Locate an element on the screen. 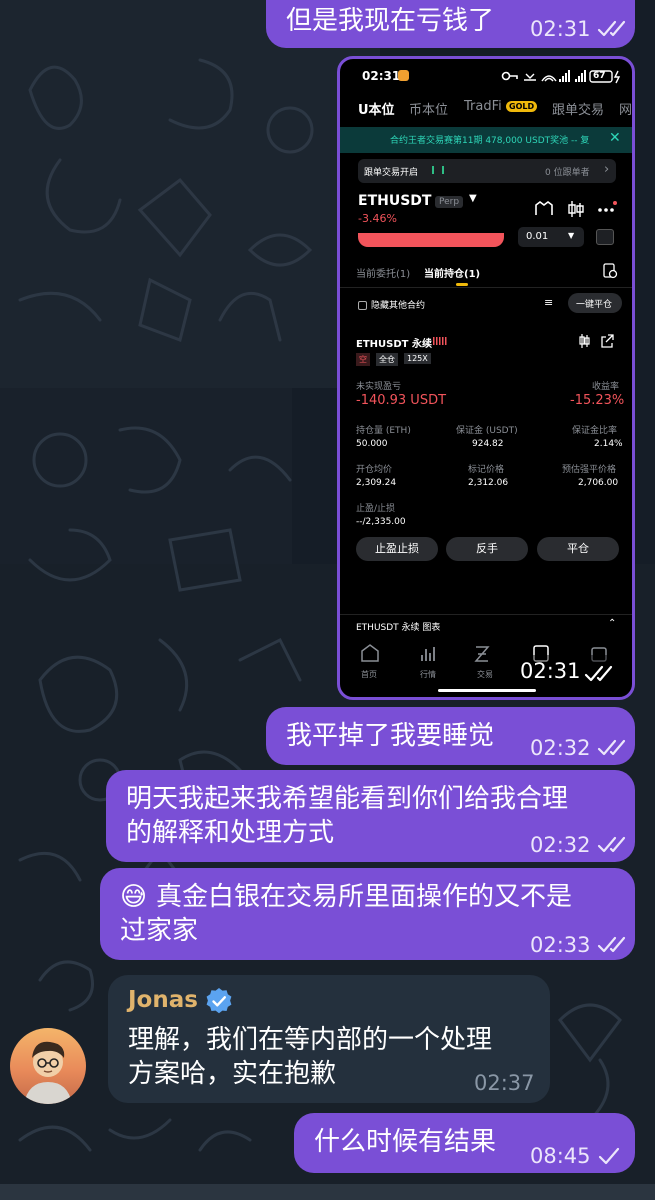 The width and height of the screenshot is (655, 1200). status-icons is located at coordinates (561, 77).